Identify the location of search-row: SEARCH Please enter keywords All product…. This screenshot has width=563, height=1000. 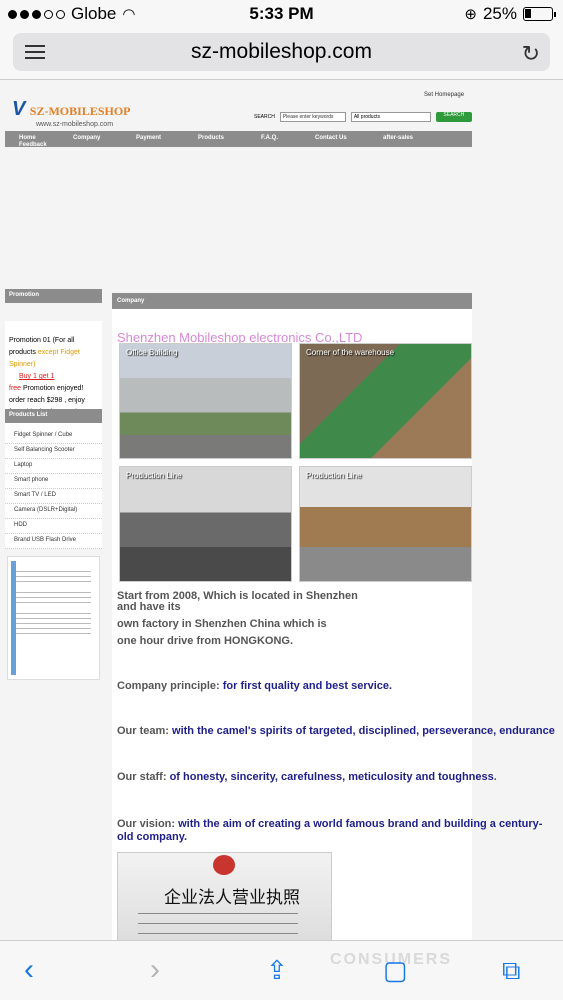
(363, 117).